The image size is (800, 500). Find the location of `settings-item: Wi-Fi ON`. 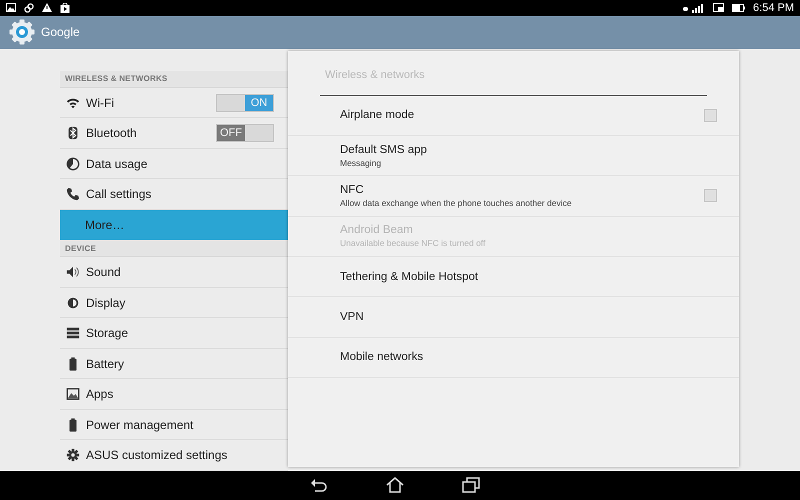

settings-item: Wi-Fi ON is located at coordinates (174, 103).